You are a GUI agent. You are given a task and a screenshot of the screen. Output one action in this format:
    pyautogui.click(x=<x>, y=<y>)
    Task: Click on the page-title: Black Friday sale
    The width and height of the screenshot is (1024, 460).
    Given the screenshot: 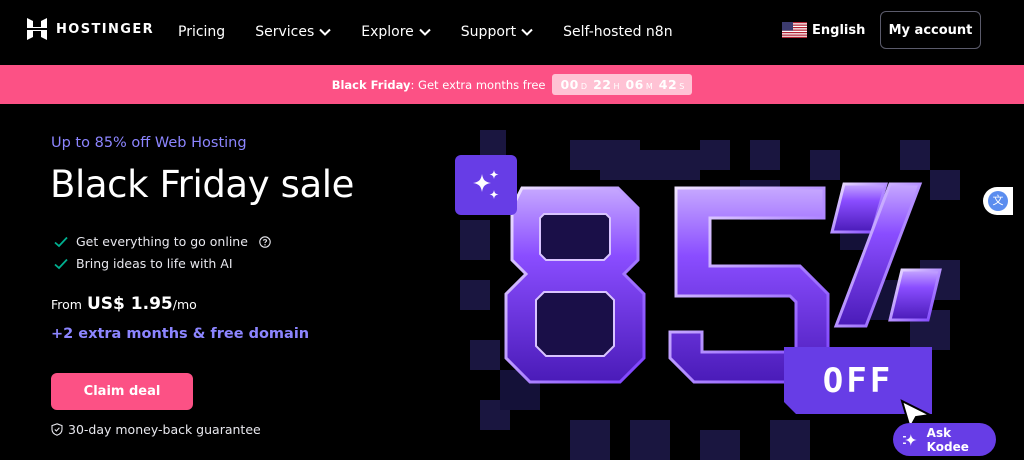 What is the action you would take?
    pyautogui.click(x=202, y=184)
    